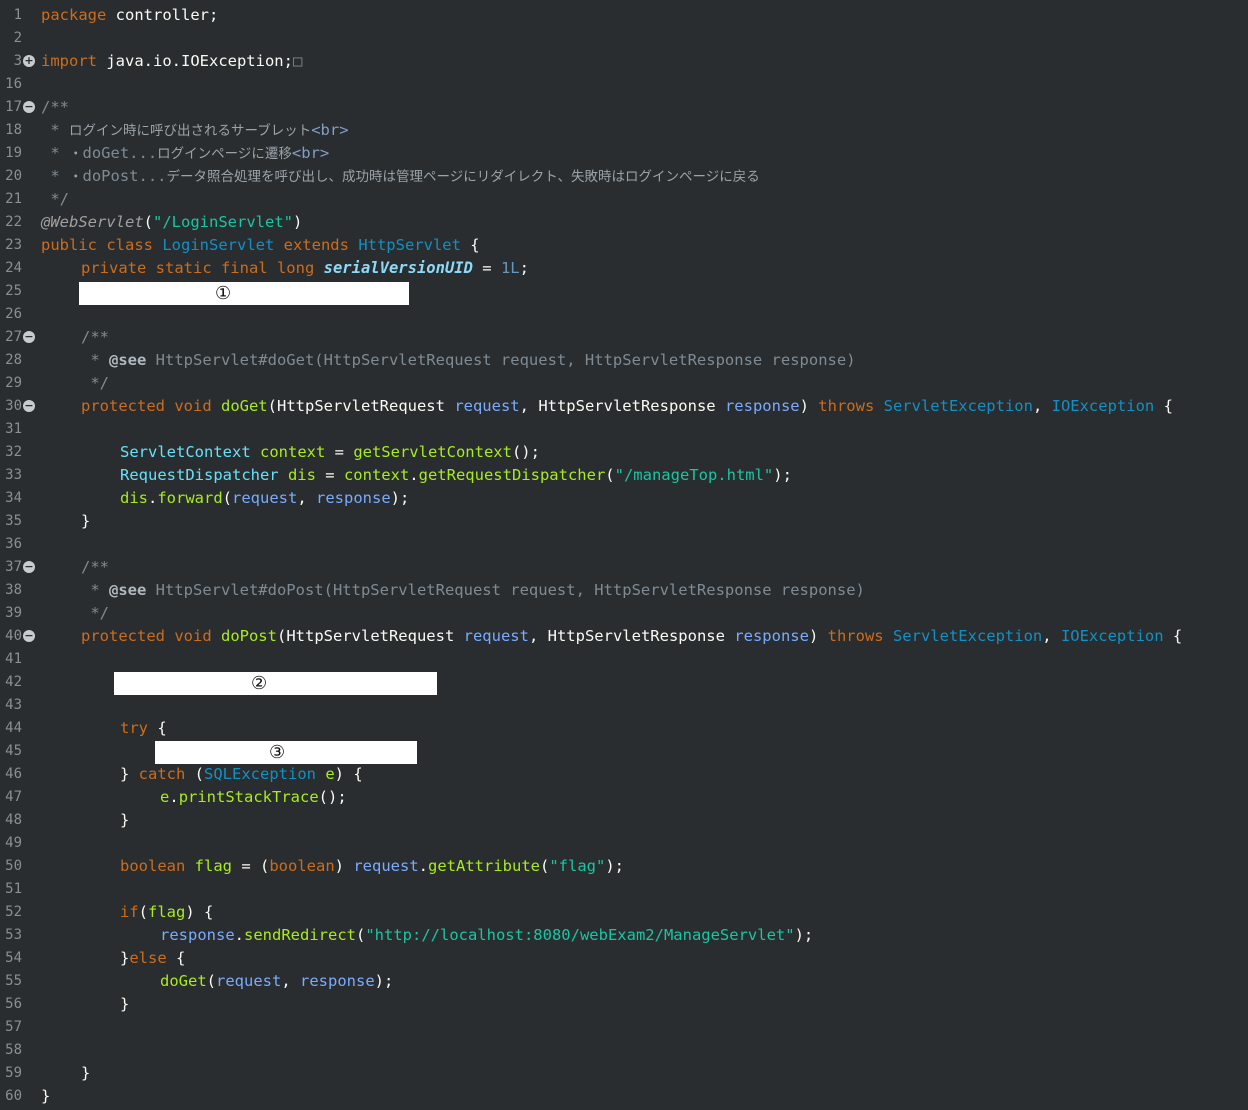 Image resolution: width=1248 pixels, height=1110 pixels. Describe the element at coordinates (624, 912) in the screenshot. I see `code-line-52: if(flag) {` at that location.